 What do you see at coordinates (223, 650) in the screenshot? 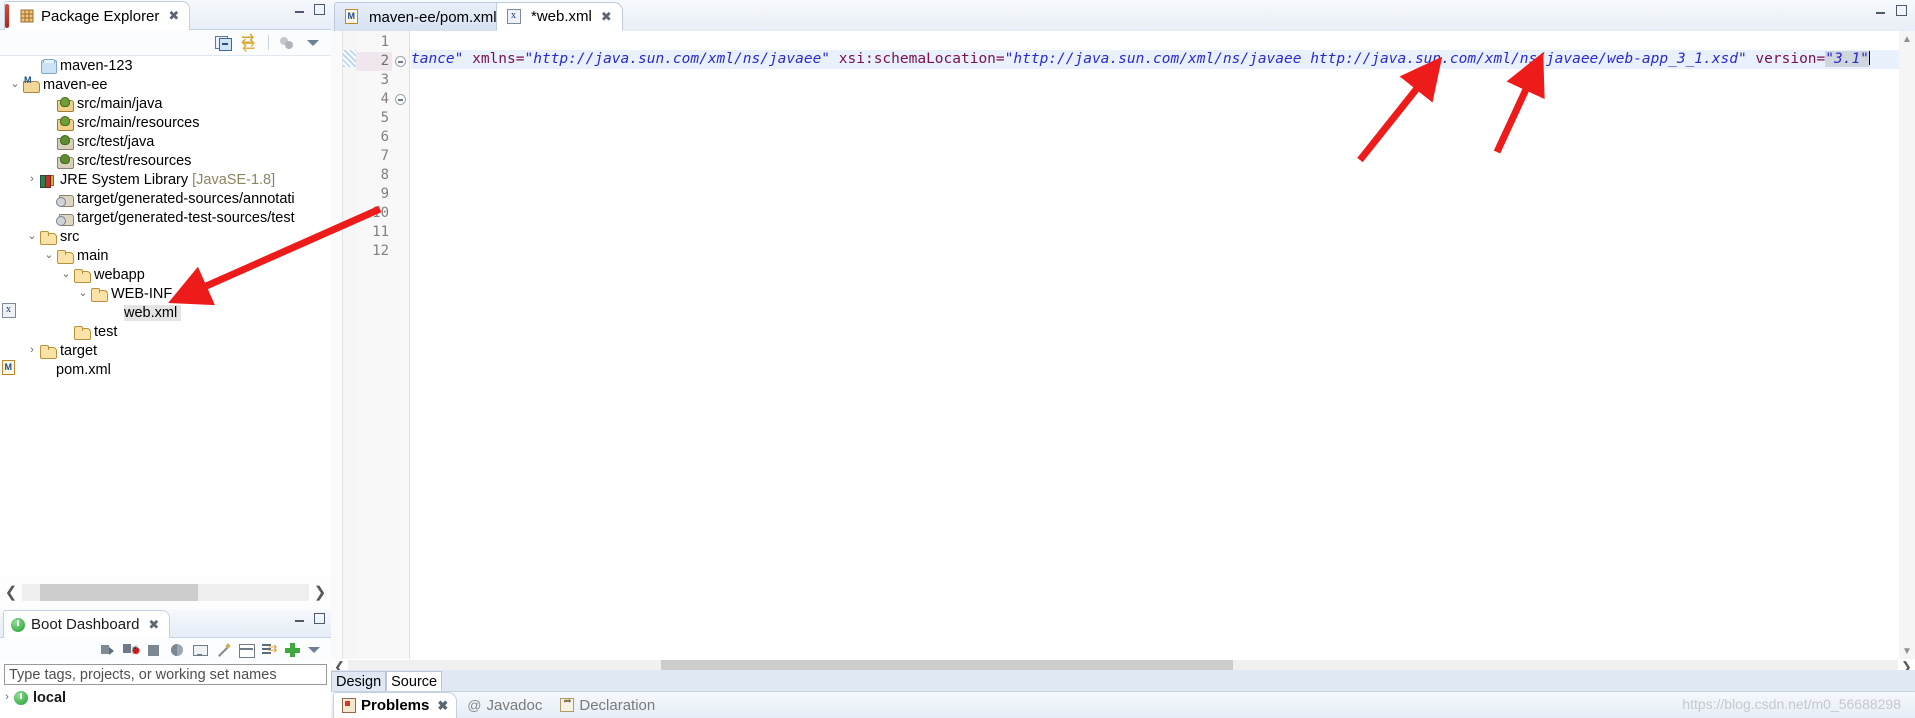
I see `edit-config-icon` at bounding box center [223, 650].